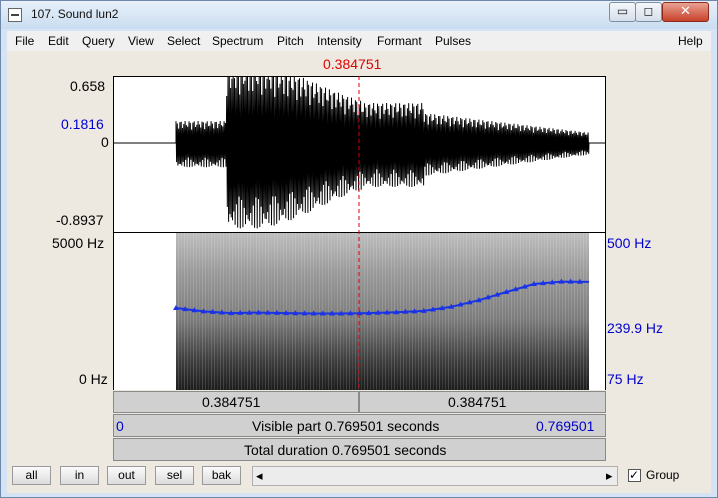  What do you see at coordinates (58, 41) in the screenshot?
I see `menu-edit: Edit` at bounding box center [58, 41].